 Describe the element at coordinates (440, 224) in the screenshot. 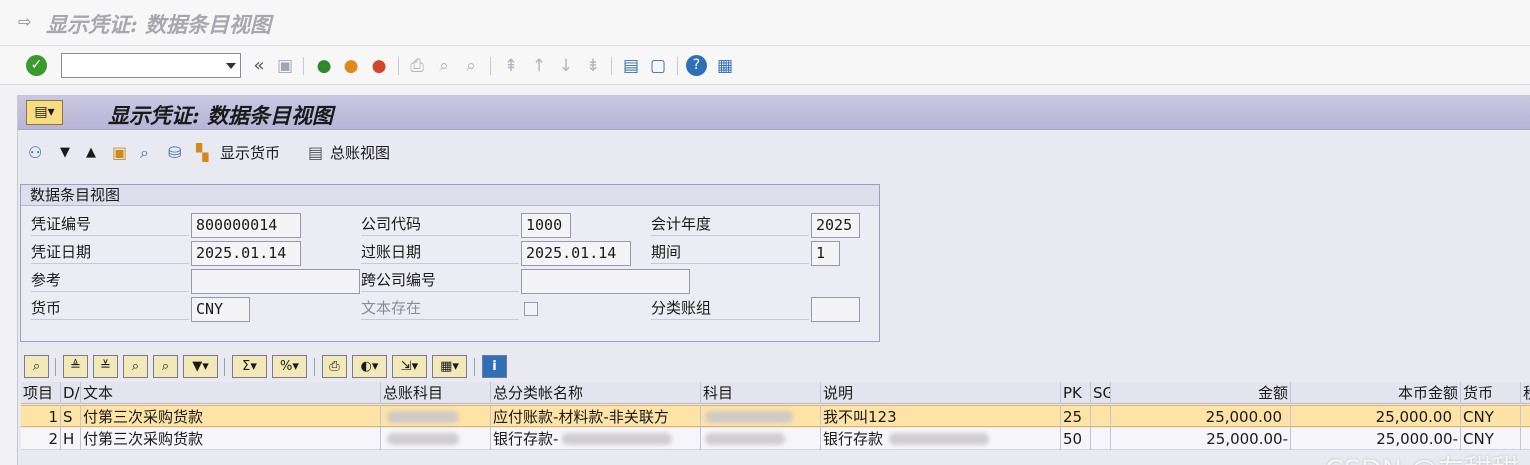

I see `company-label: 公司代码` at that location.